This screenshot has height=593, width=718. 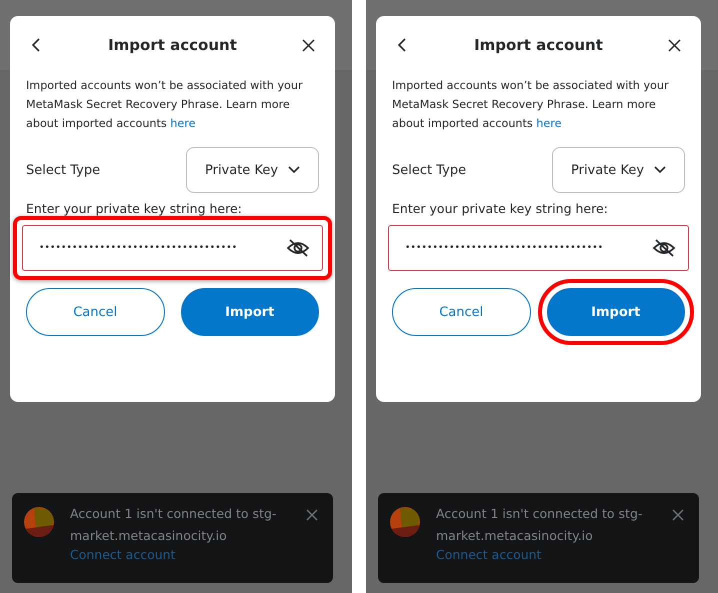 I want to click on import-button: Import, so click(x=249, y=312).